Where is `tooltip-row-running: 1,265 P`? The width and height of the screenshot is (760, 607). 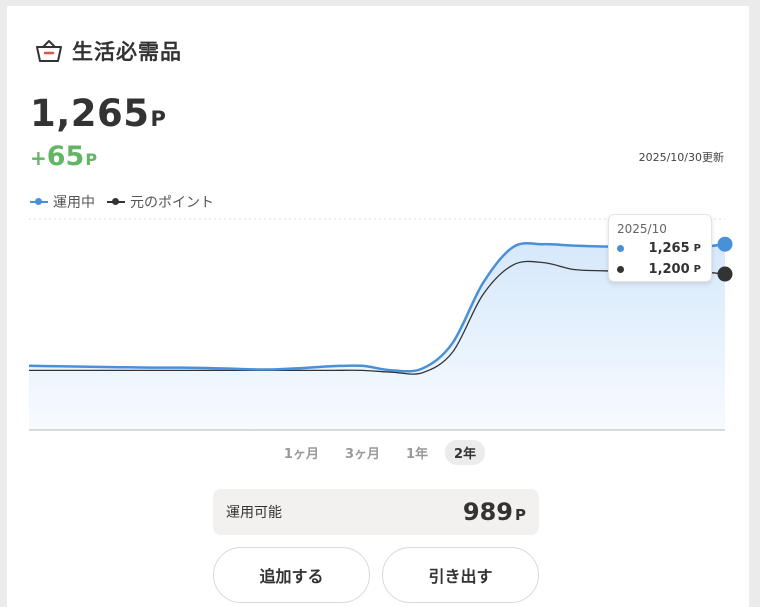
tooltip-row-running: 1,265 P is located at coordinates (659, 248).